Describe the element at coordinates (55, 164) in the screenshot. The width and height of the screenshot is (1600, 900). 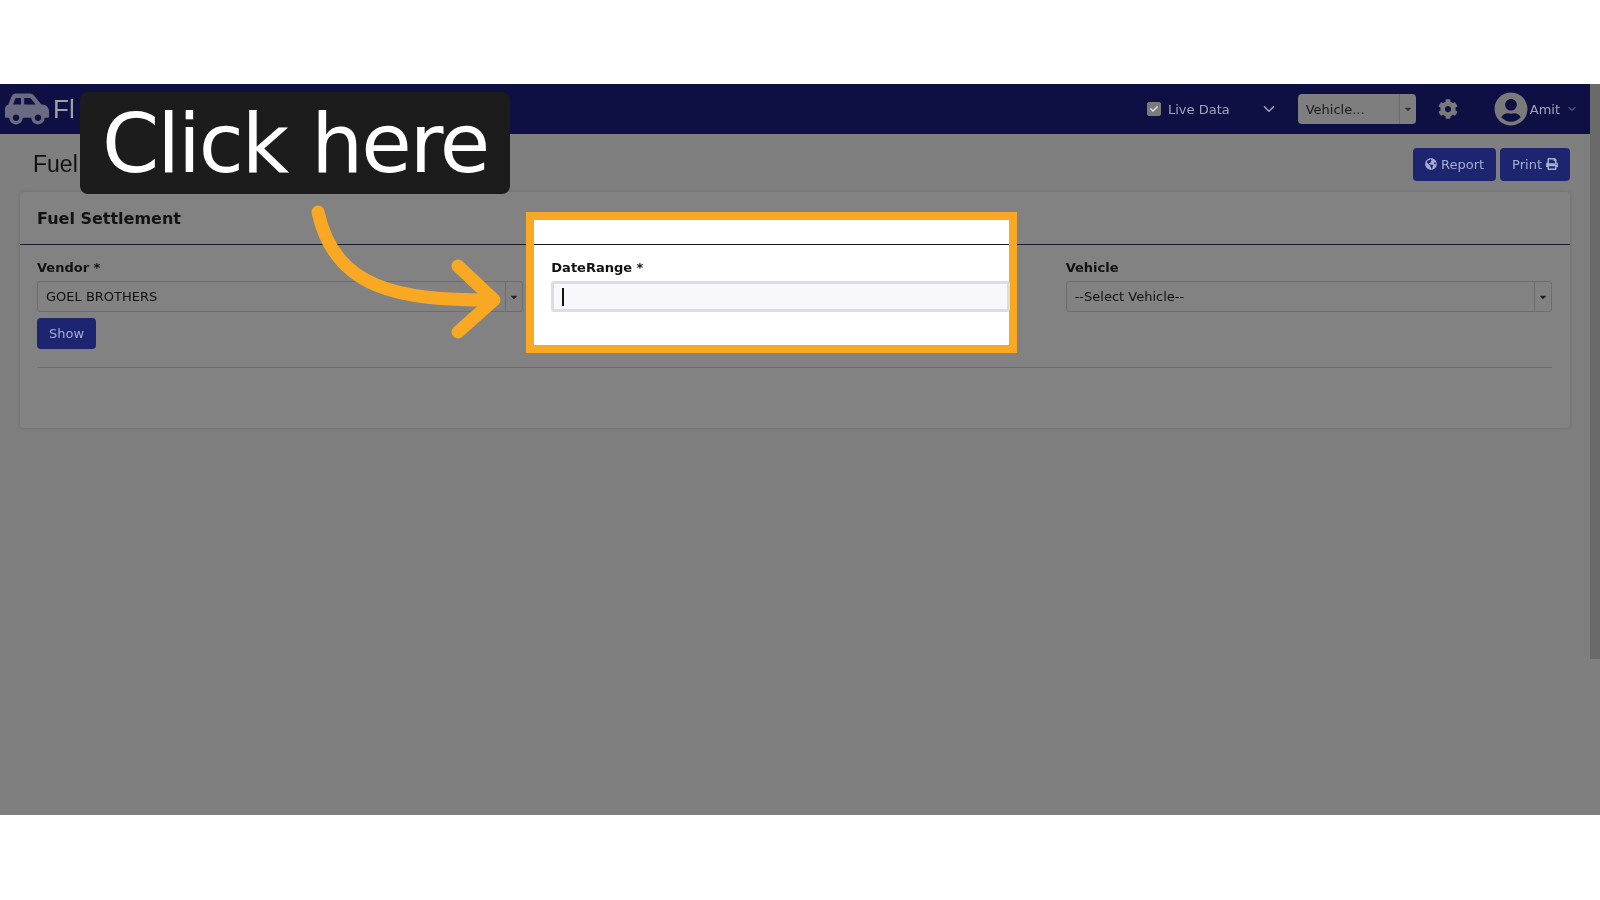
I see `page-title: Fuel` at that location.